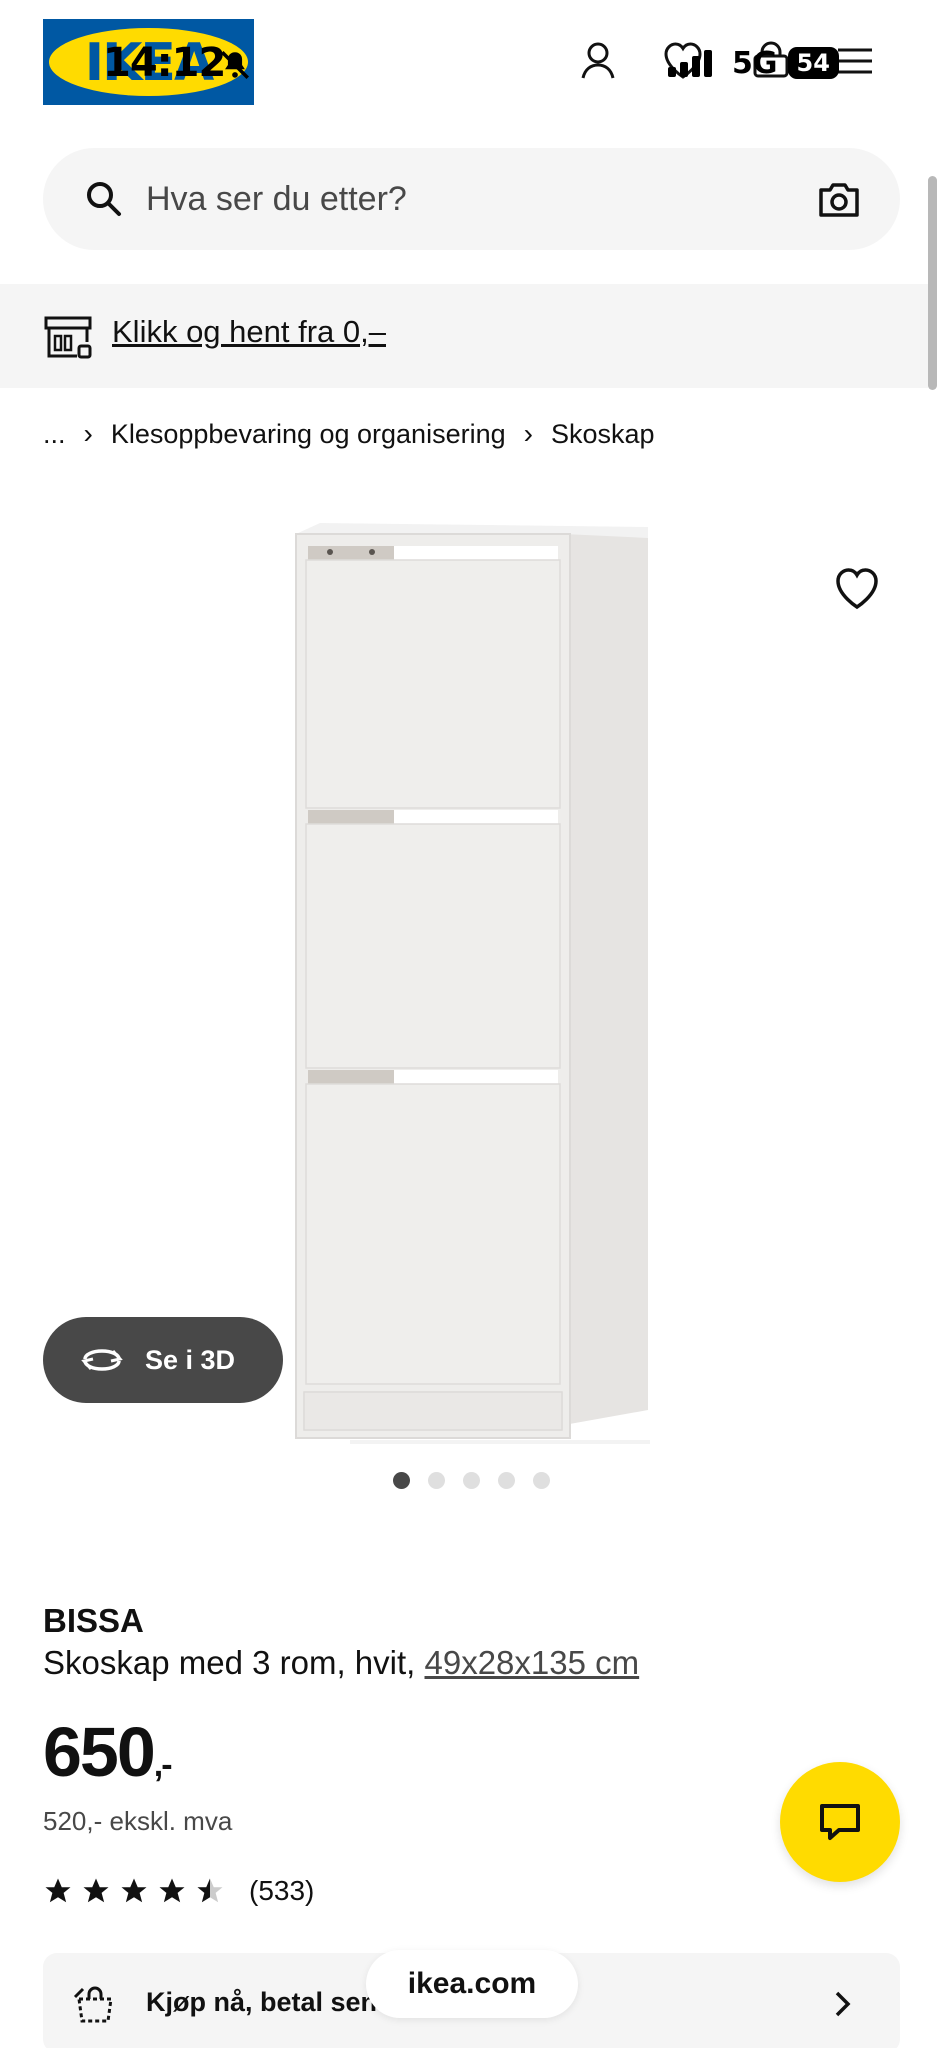 The image size is (943, 2048). I want to click on product-description: Skoskap med 3 rom, hvit, 49x28x135 cm, so click(341, 1663).